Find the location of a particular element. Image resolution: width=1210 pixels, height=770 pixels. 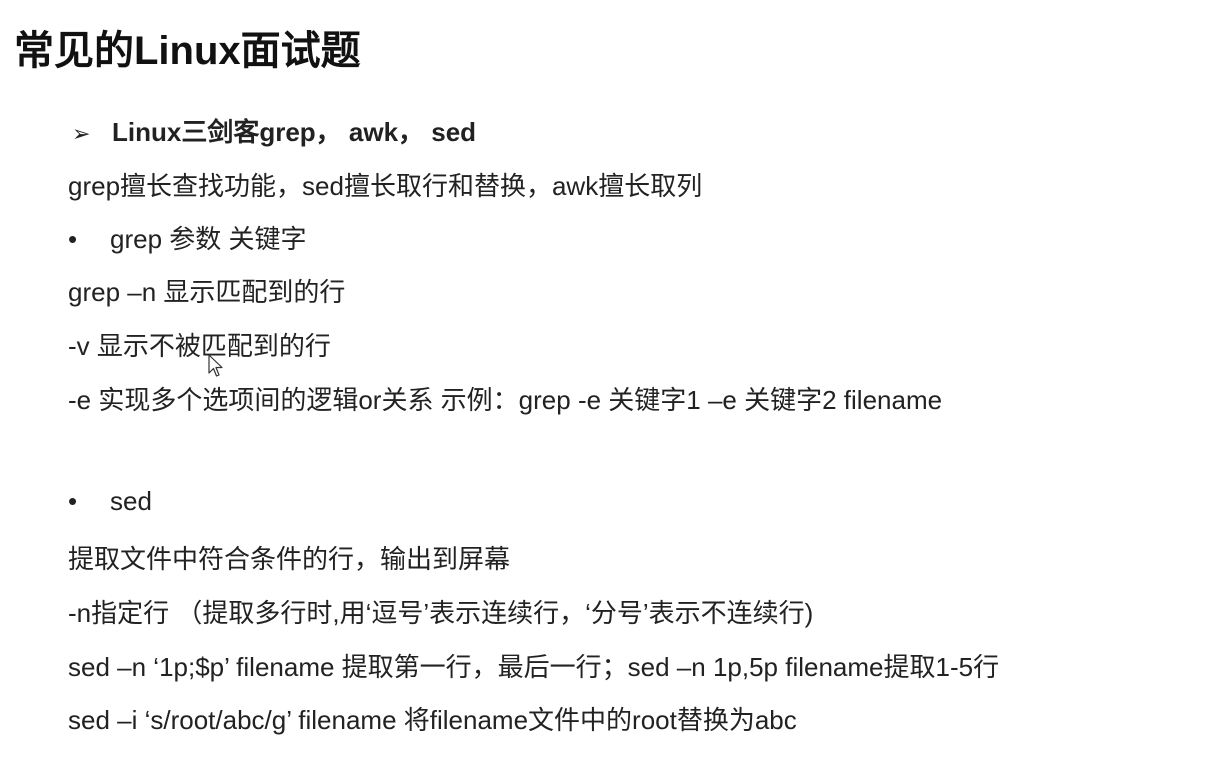

mouse-pointer-icon is located at coordinates (215, 365).